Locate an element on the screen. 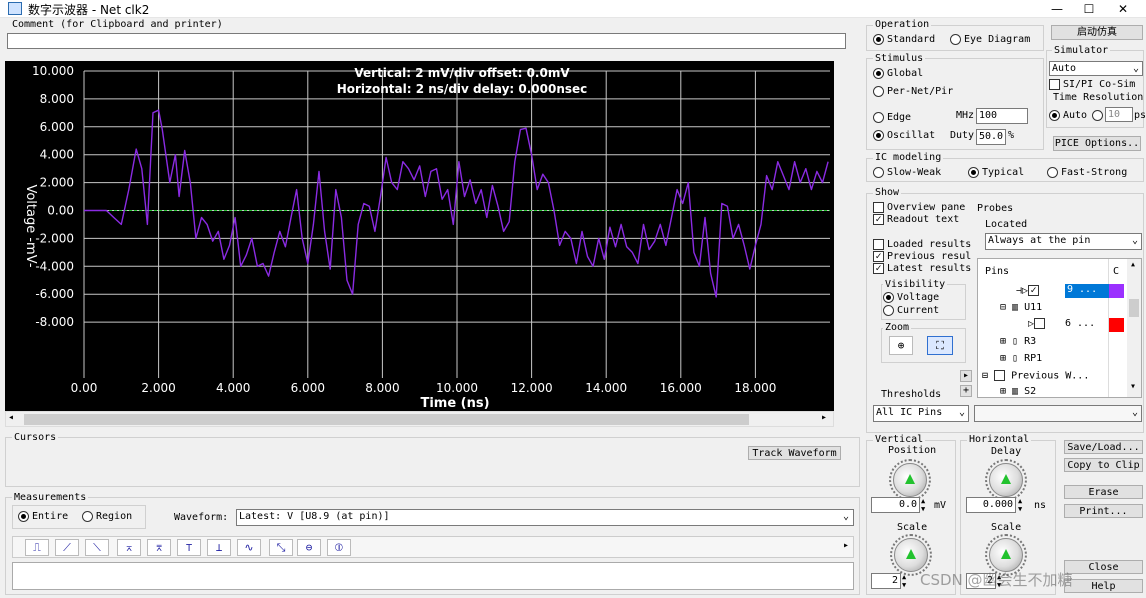 The width and height of the screenshot is (1146, 598). tree-scroll-down-arrow: ▾ is located at coordinates (1133, 386).